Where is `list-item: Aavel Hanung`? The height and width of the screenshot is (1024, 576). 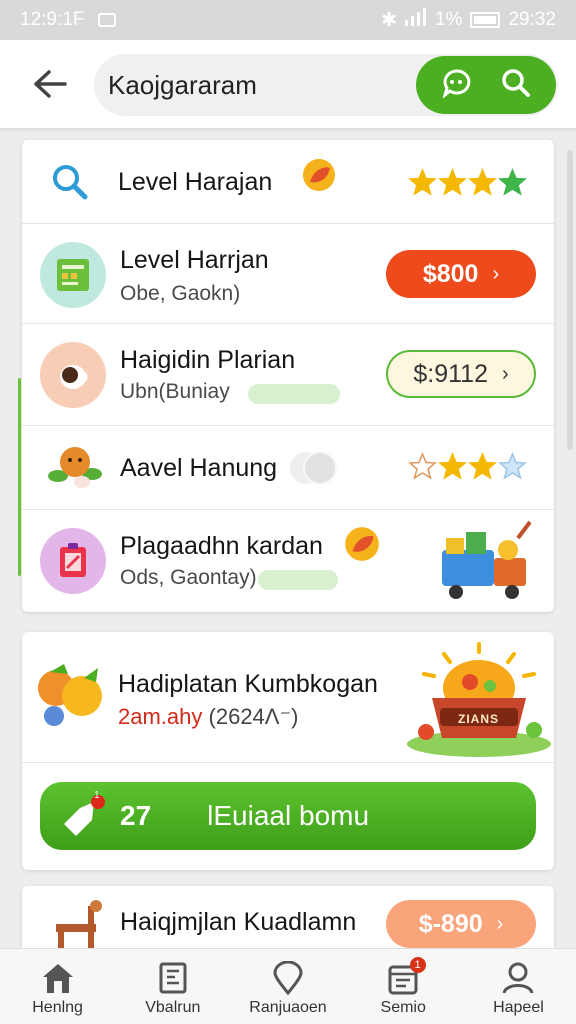 list-item: Aavel Hanung is located at coordinates (288, 468).